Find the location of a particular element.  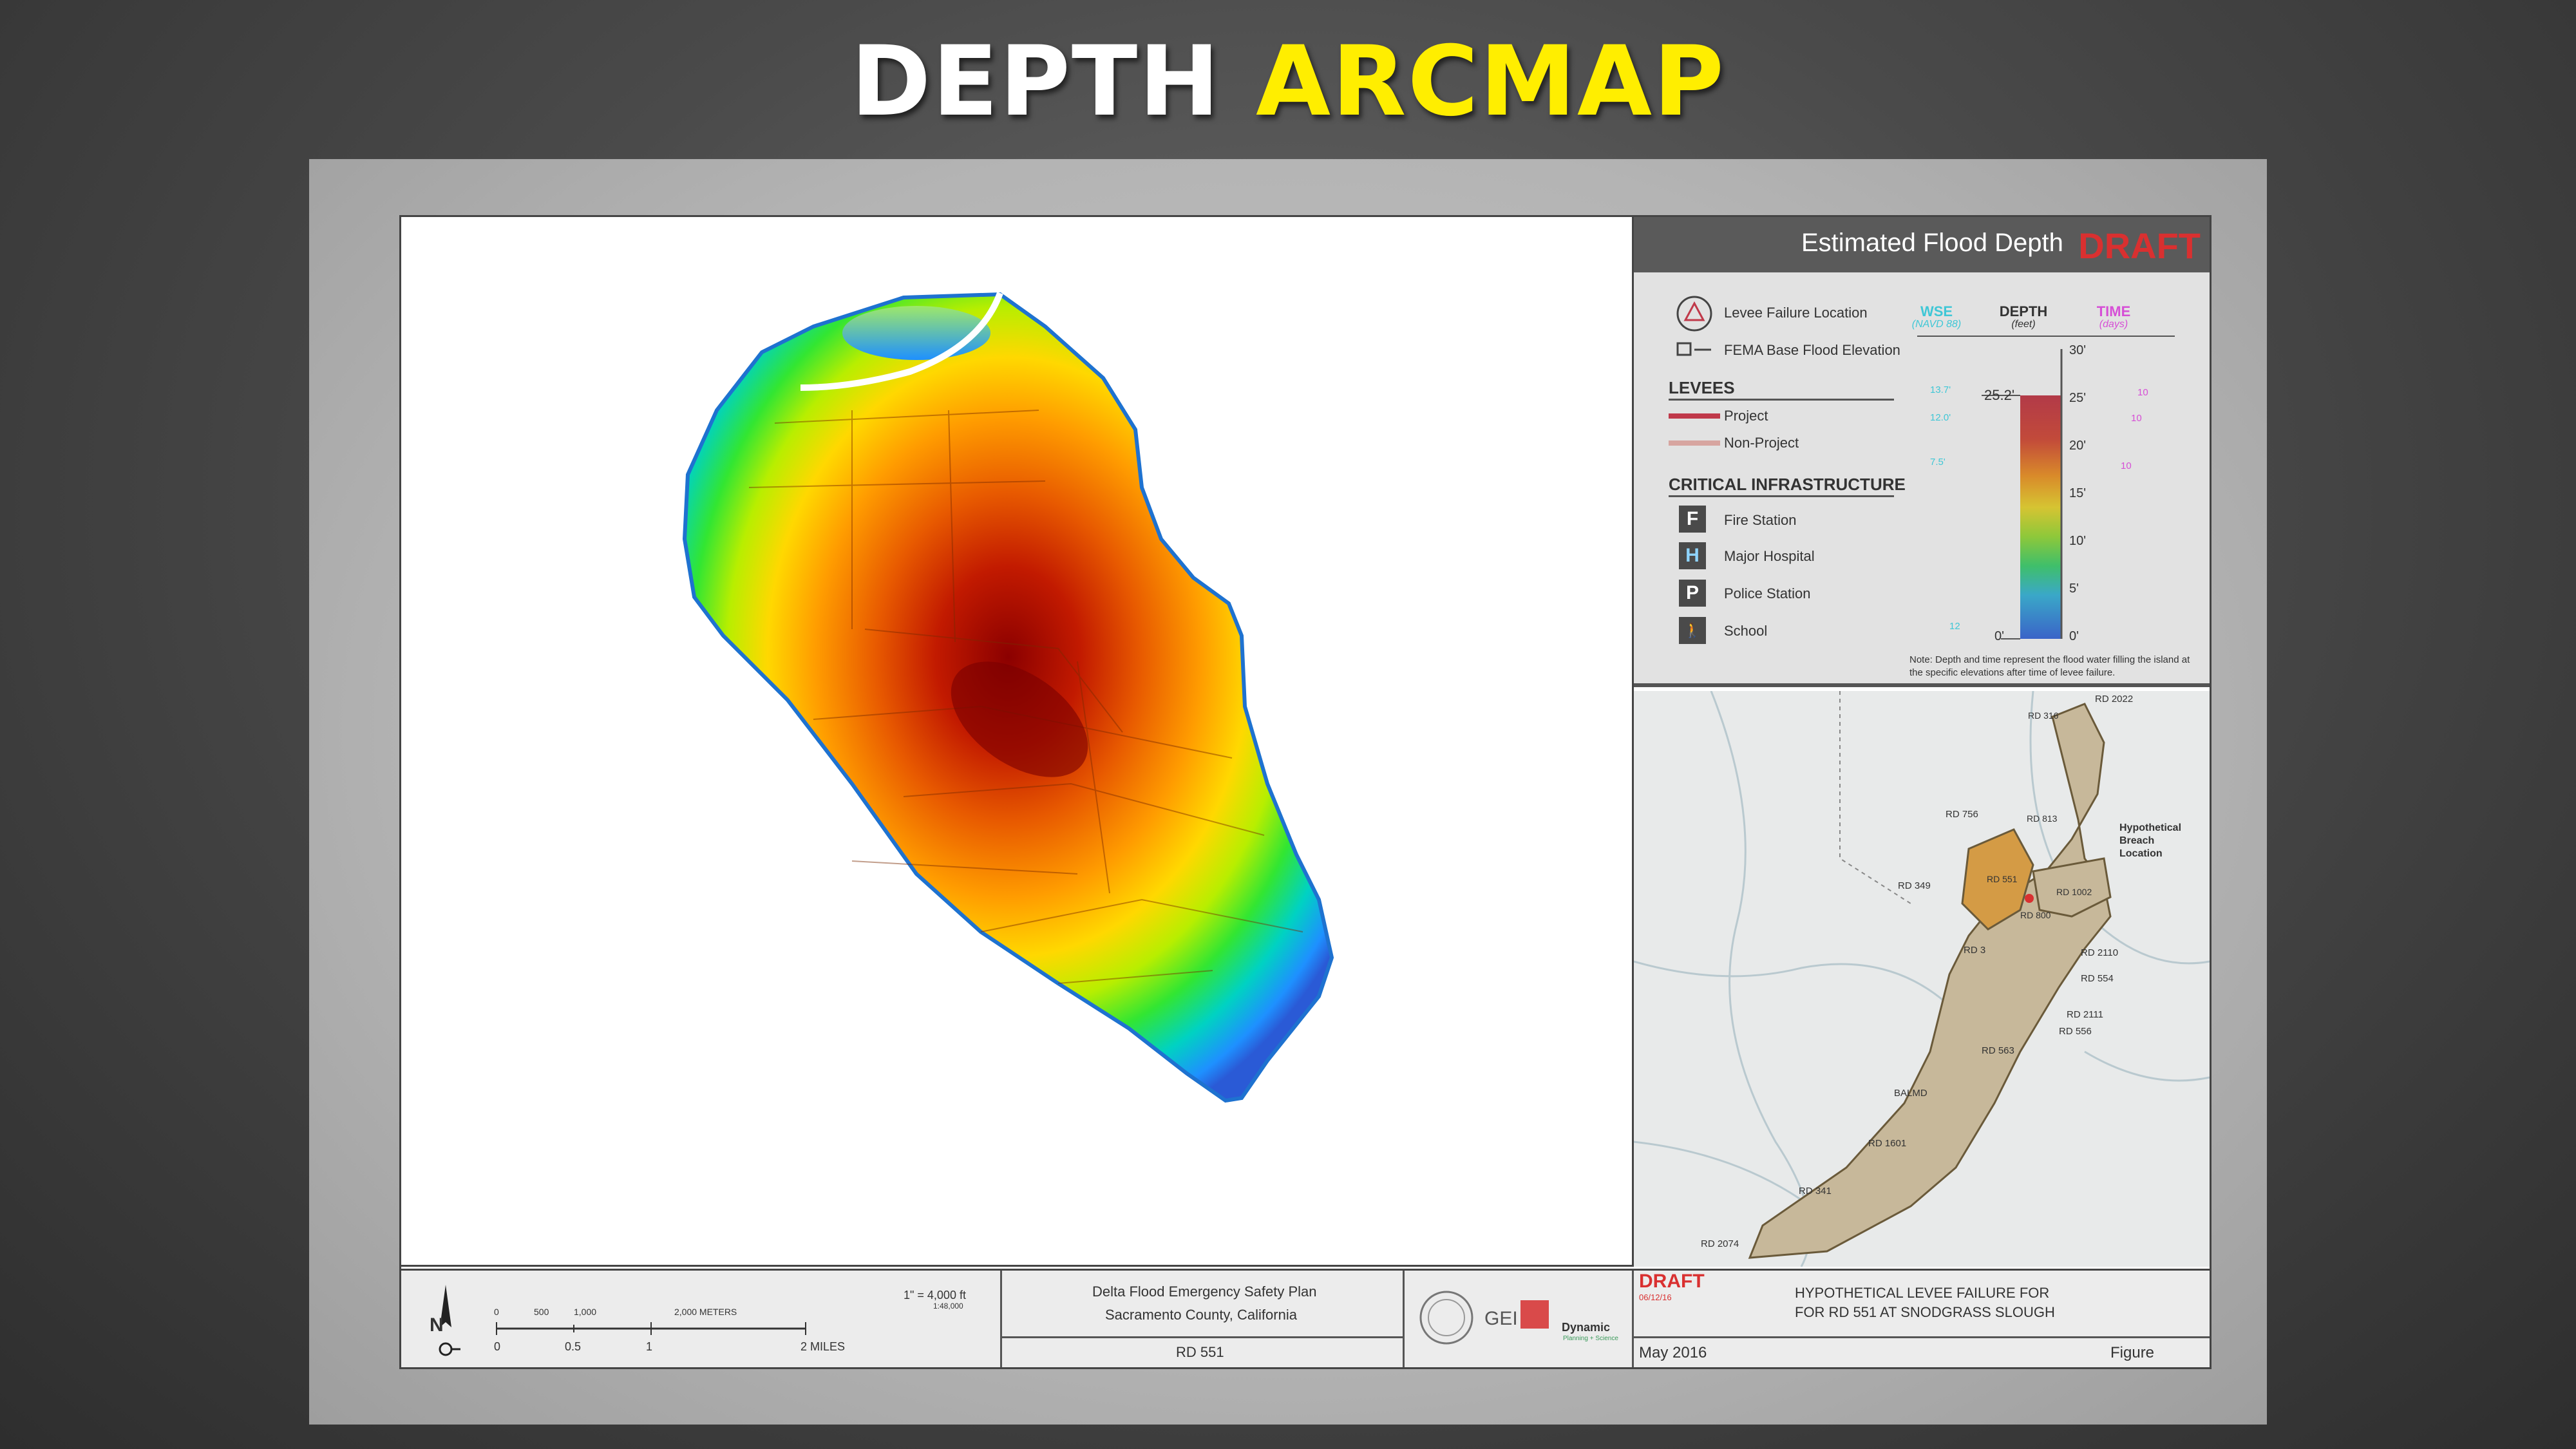

depth-tick-15: 15' is located at coordinates (2078, 493).